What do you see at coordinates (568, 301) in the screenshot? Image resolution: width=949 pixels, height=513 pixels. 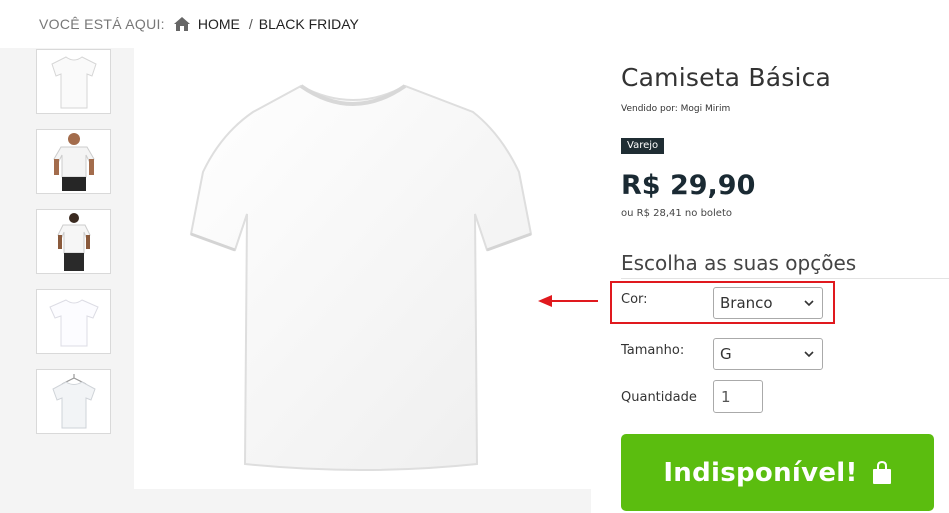 I see `annotation-arrow-icon` at bounding box center [568, 301].